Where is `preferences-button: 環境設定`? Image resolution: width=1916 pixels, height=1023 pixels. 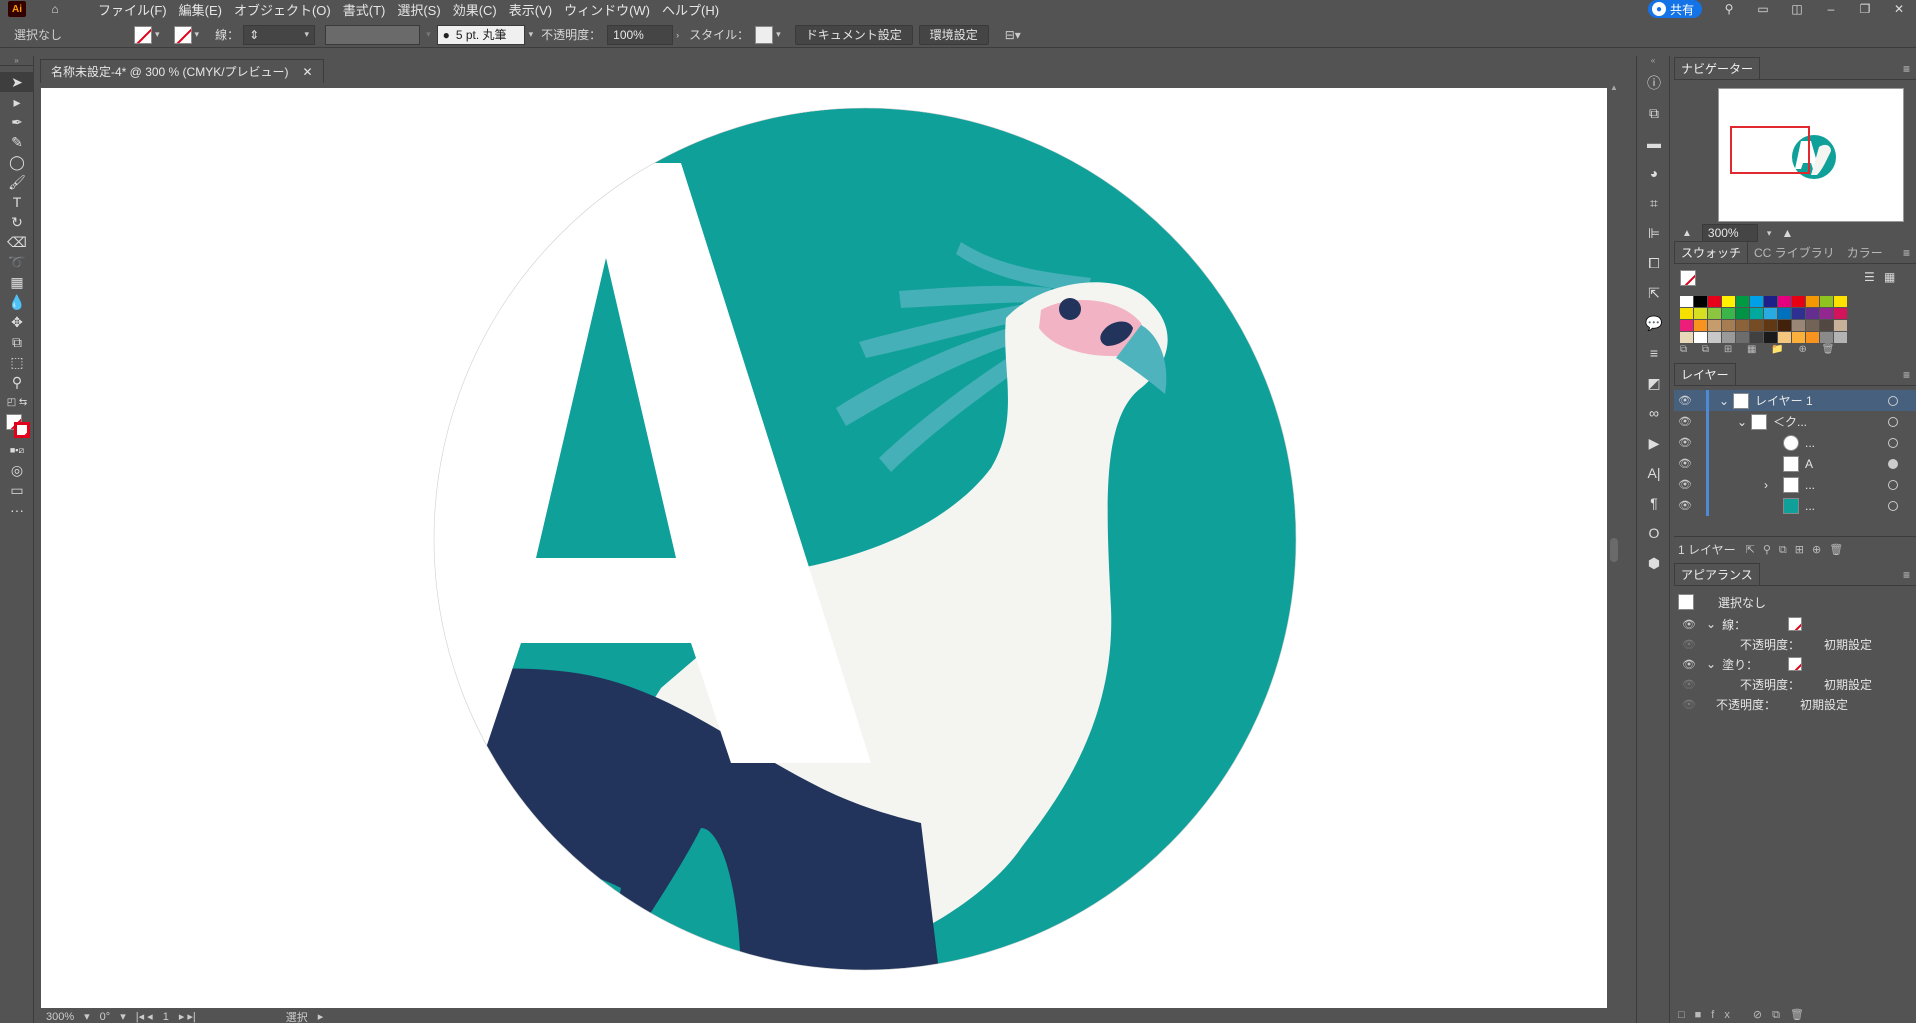 preferences-button: 環境設定 is located at coordinates (953, 34).